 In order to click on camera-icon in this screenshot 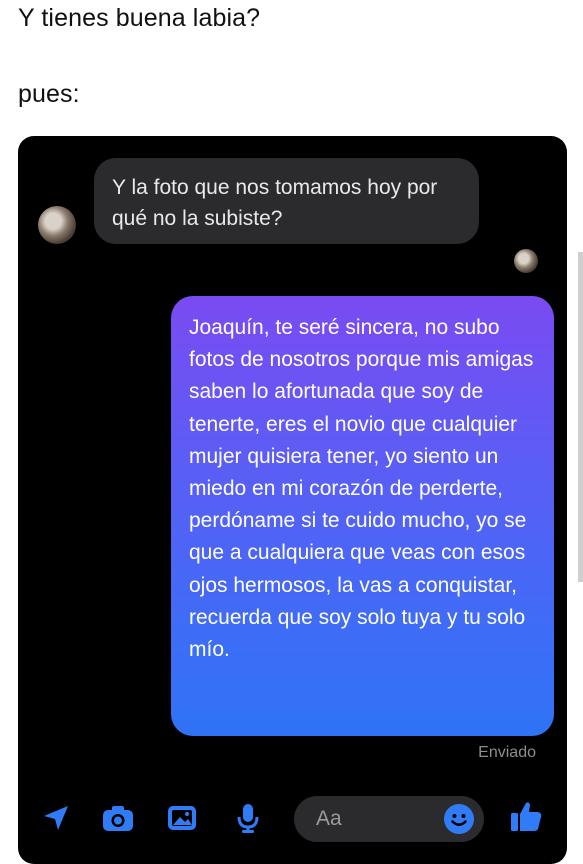, I will do `click(118, 818)`.